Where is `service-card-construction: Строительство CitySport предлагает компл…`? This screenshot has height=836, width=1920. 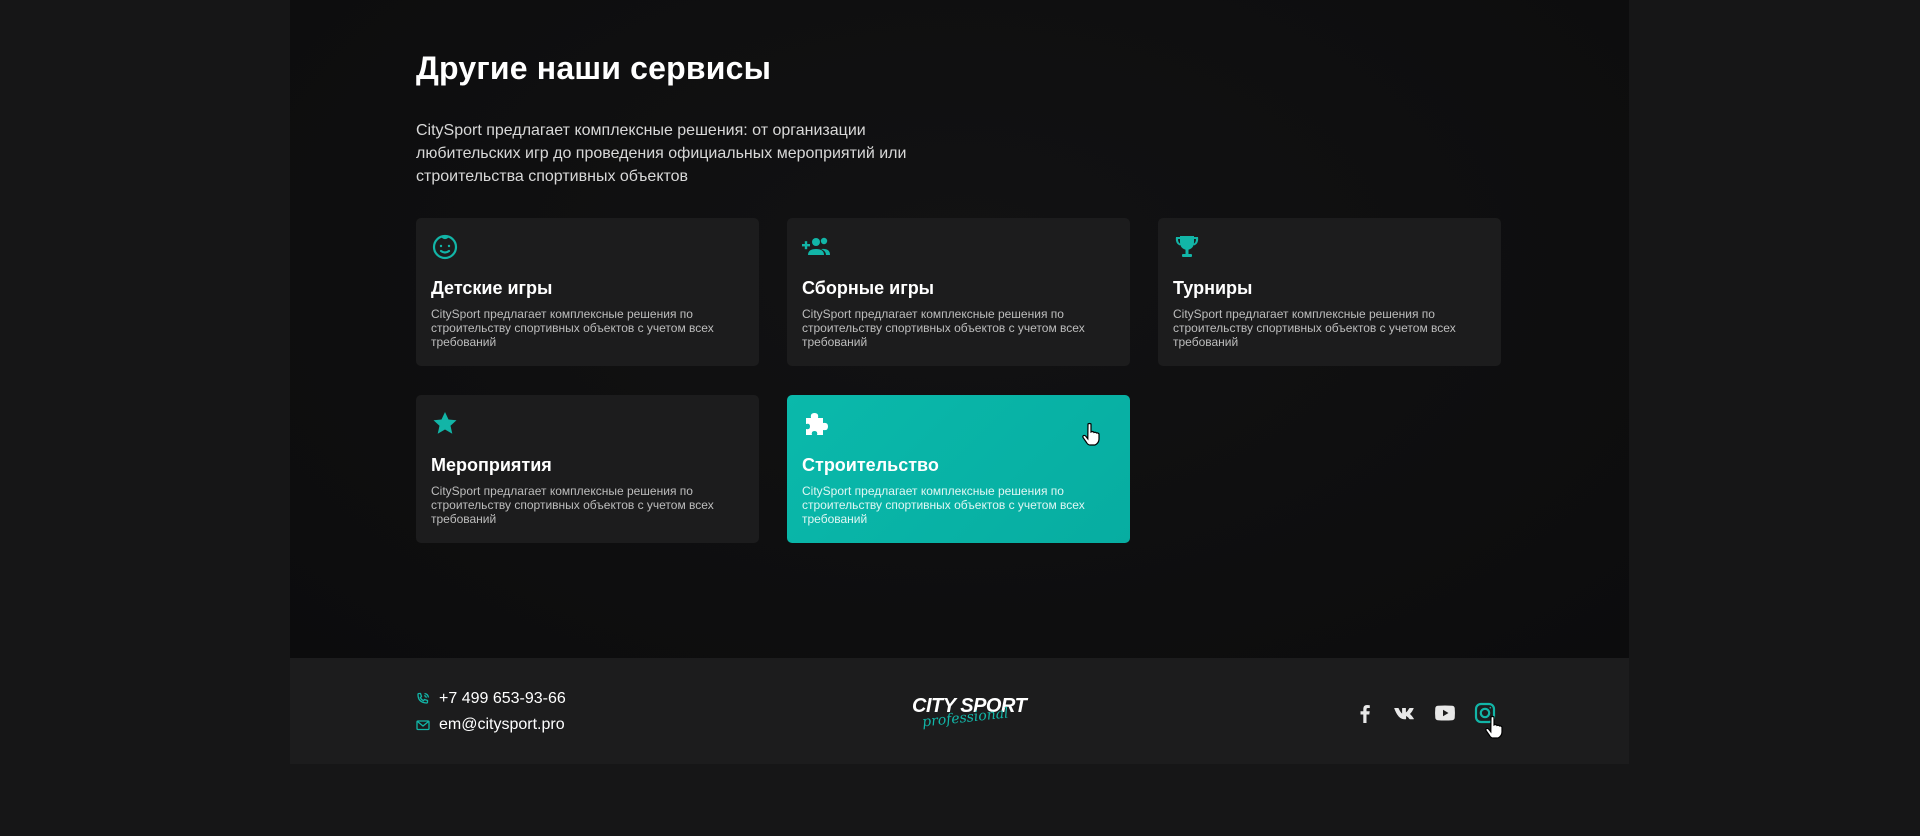 service-card-construction: Строительство CitySport предлагает компл… is located at coordinates (958, 469).